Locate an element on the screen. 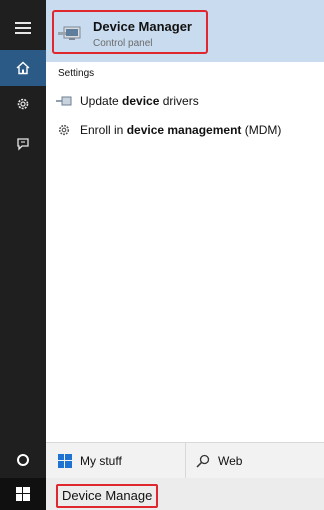 The height and width of the screenshot is (510, 324). hamburger-icon is located at coordinates (23, 28).